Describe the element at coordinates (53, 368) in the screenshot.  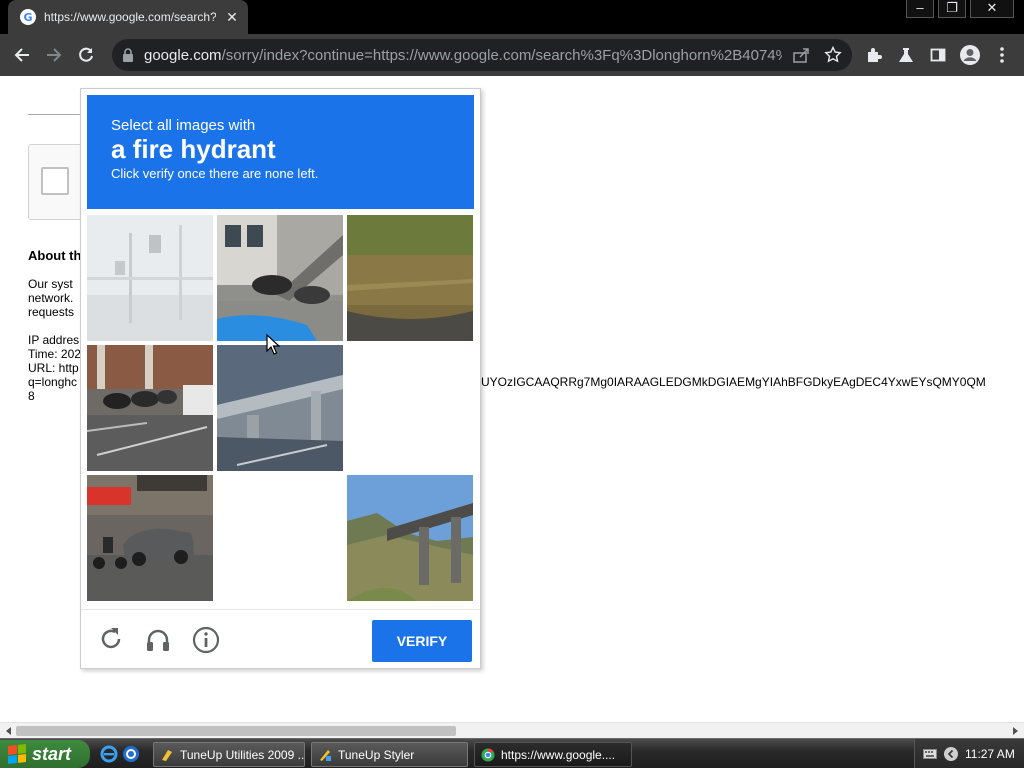
I see `url-line: URL: http` at that location.